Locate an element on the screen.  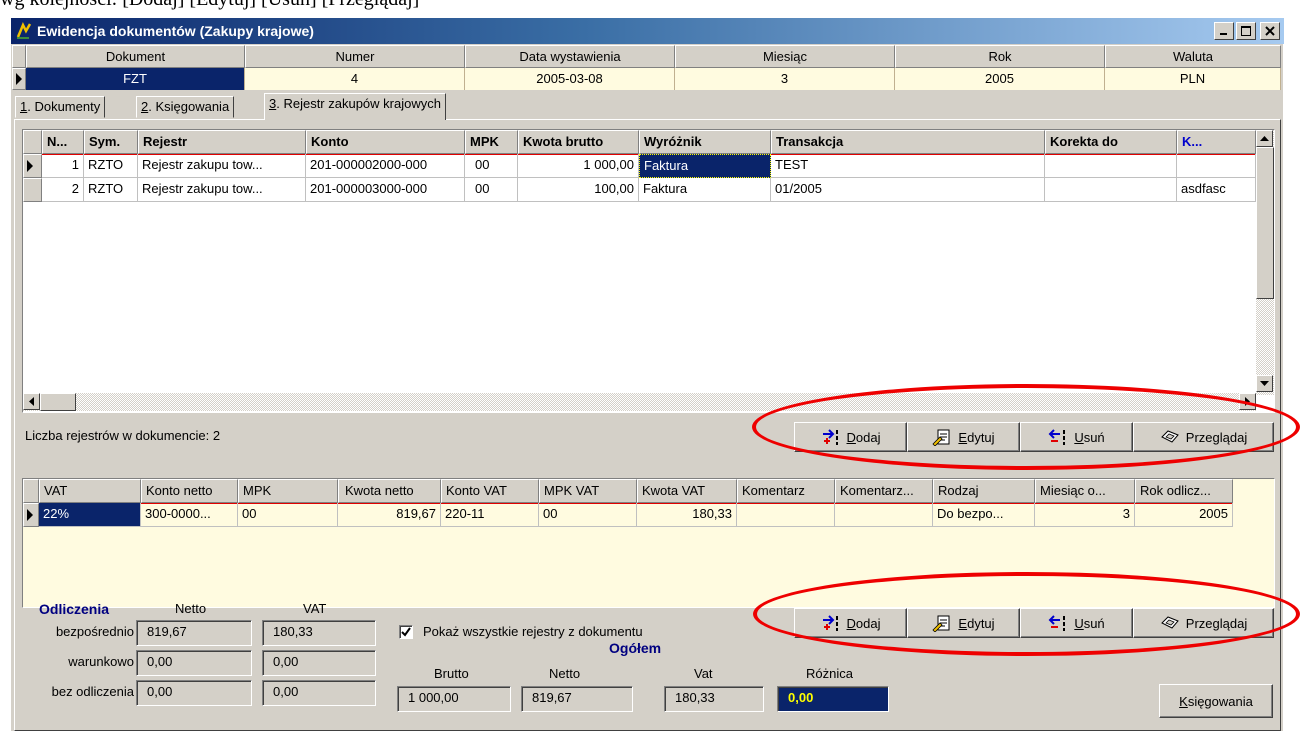
reg-row-2-sym: RZTO is located at coordinates (111, 190).